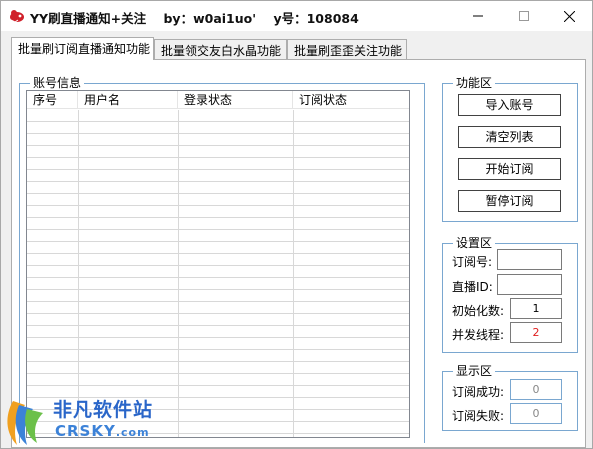 This screenshot has height=449, width=593. I want to click on live-id-input, so click(529, 284).